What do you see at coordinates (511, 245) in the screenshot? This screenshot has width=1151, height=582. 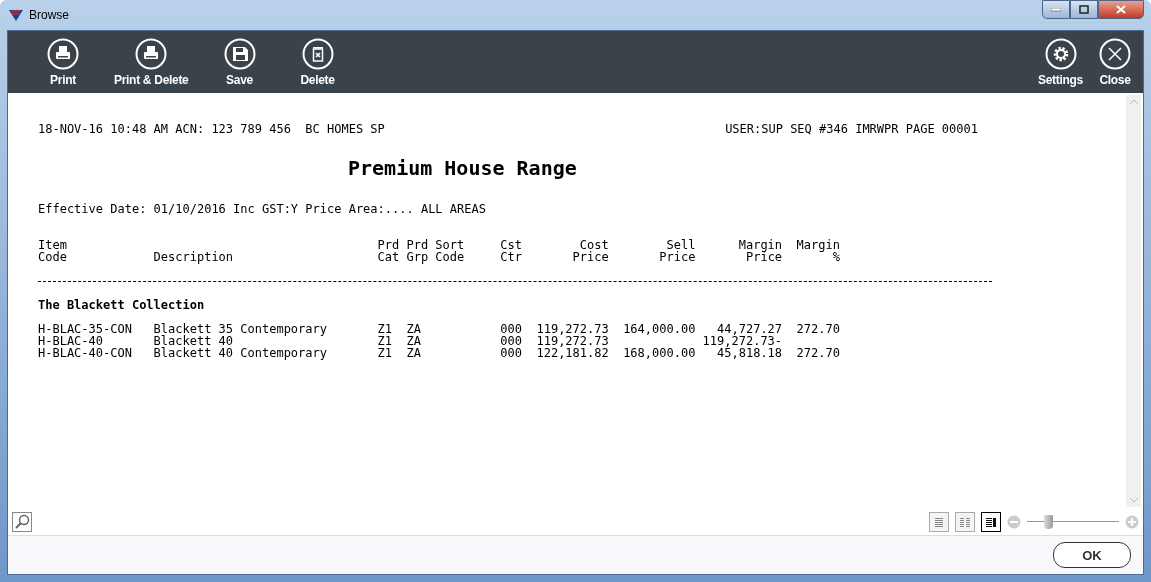 I see `column-header: Cst` at bounding box center [511, 245].